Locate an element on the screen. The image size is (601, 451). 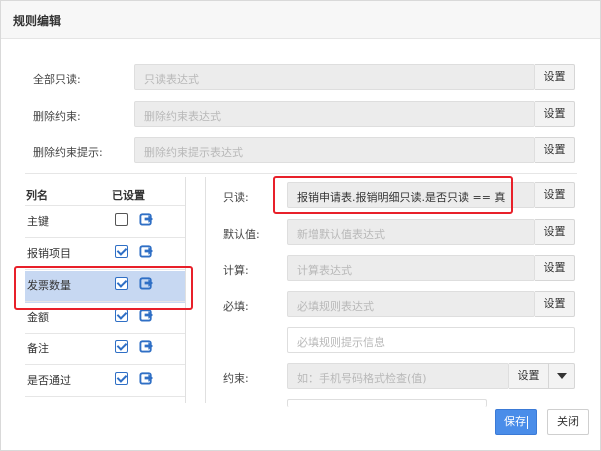
compute-set-button: 设置 is located at coordinates (555, 268).